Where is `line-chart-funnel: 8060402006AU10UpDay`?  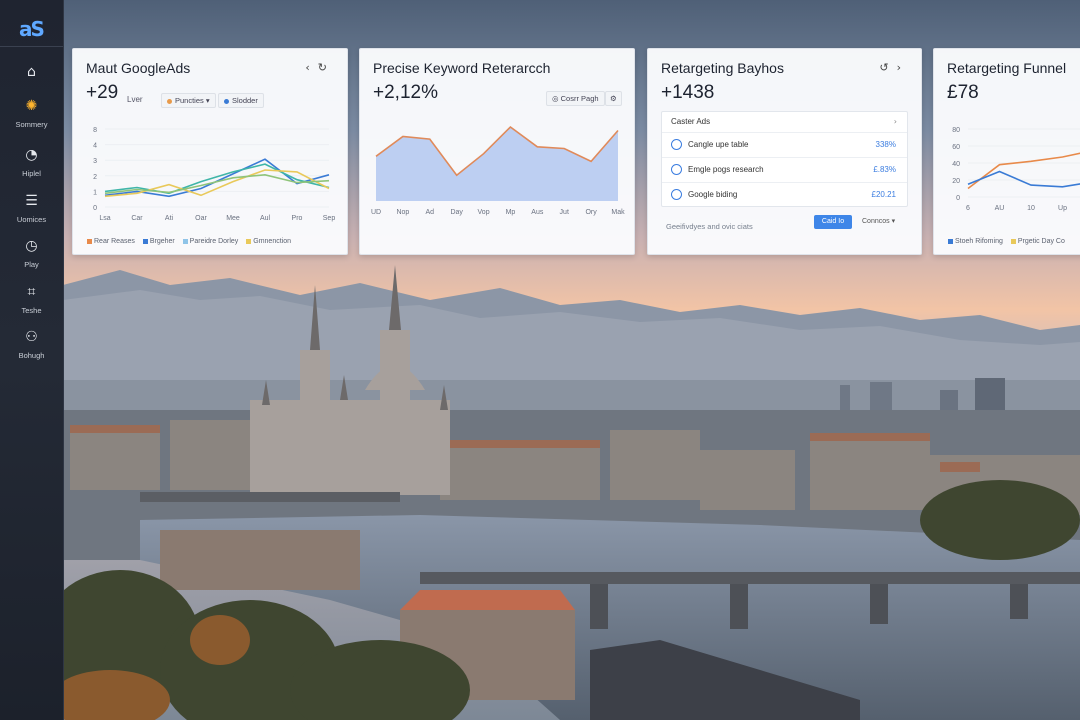
line-chart-funnel: 8060402006AU10UpDay is located at coordinates (1016, 169).